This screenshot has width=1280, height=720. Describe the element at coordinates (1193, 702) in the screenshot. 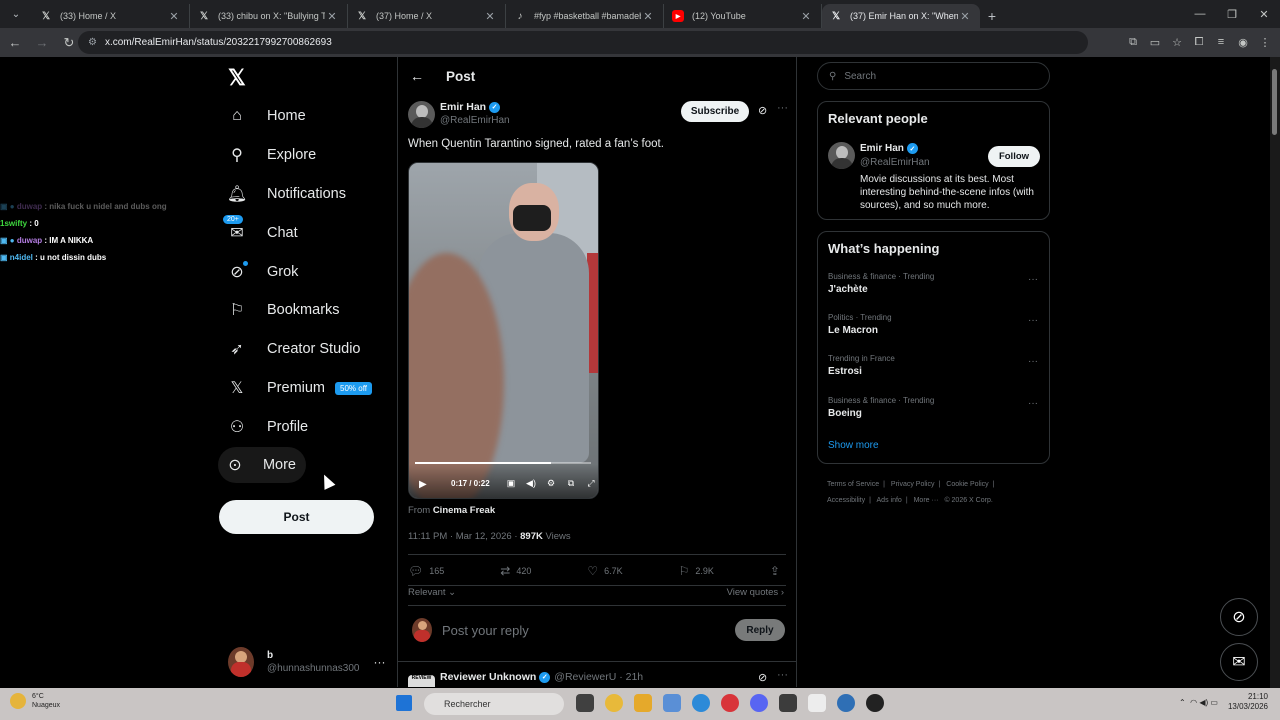

I see `wifi-icon: ◠` at that location.